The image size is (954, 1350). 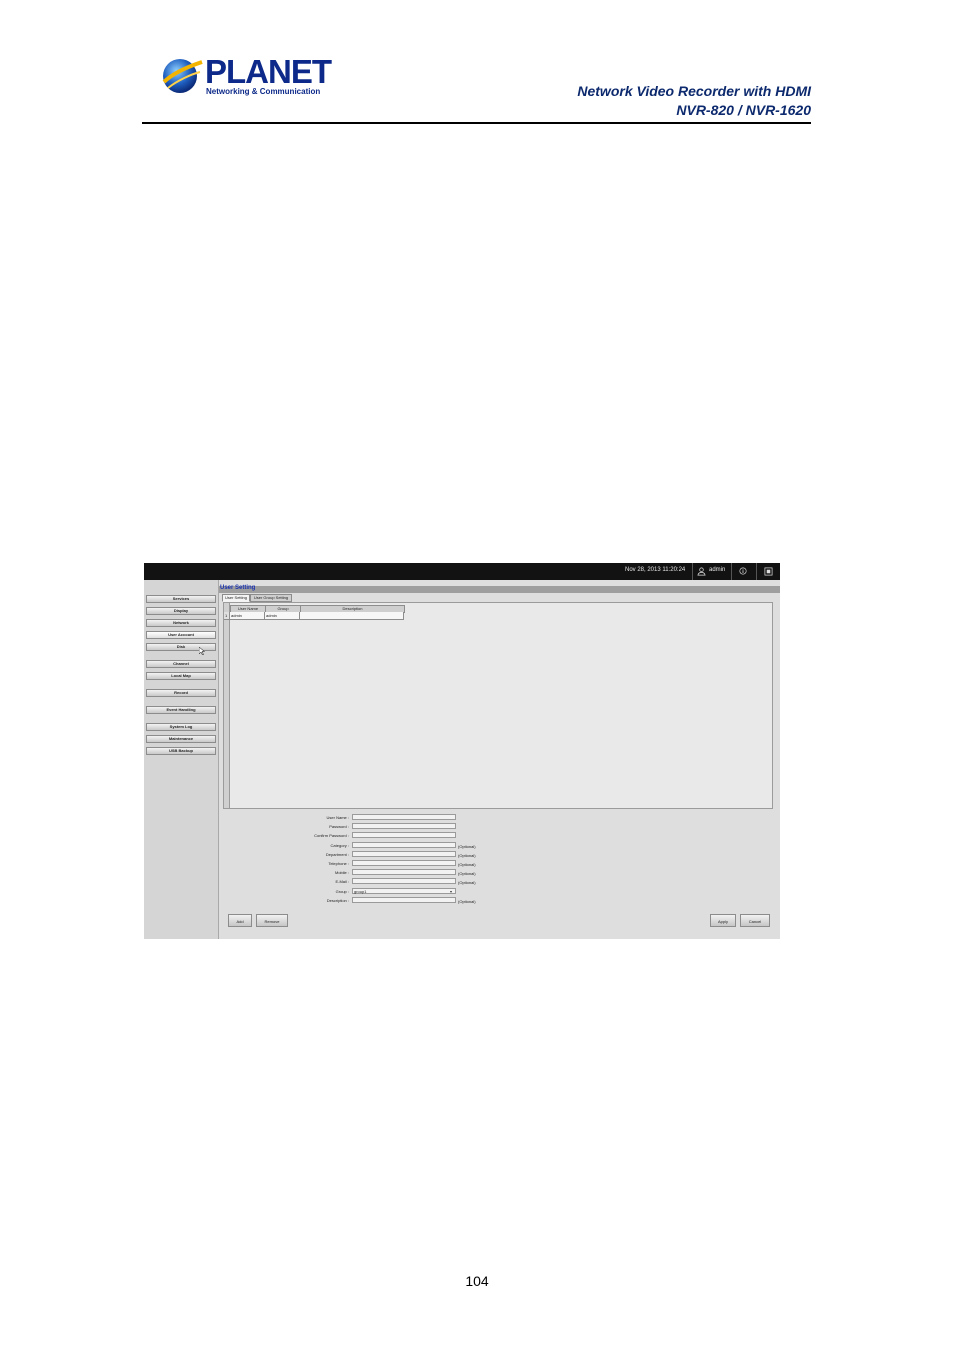 I want to click on table-cell-description, so click(x=352, y=616).